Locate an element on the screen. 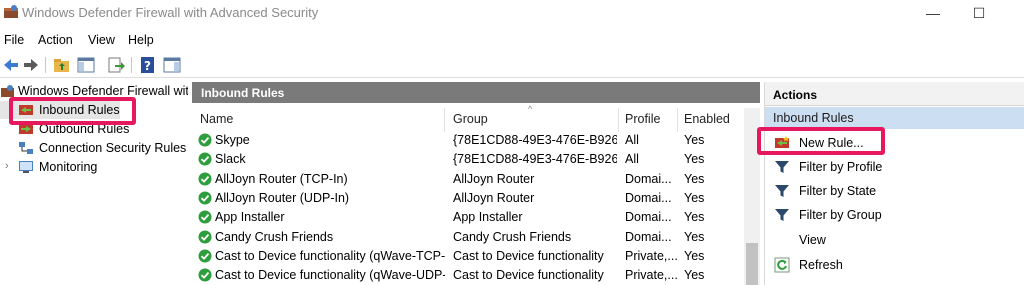 The image size is (1024, 285). tree-item-label: Connection Security Rules is located at coordinates (113, 148).